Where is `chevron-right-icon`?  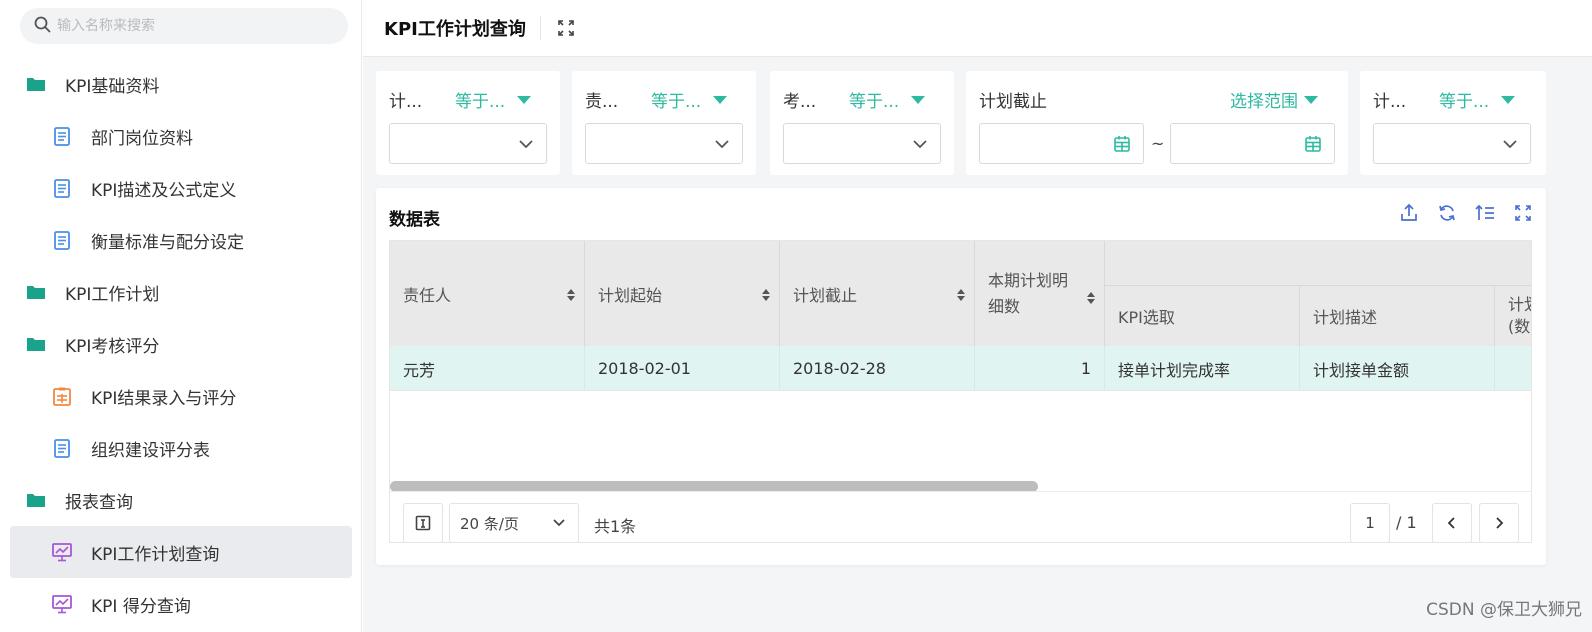
chevron-right-icon is located at coordinates (1500, 523).